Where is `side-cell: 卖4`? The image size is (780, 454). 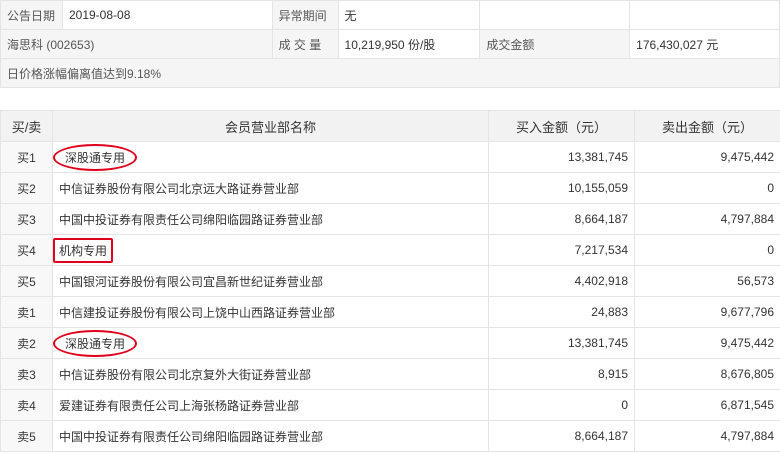
side-cell: 卖4 is located at coordinates (26, 405).